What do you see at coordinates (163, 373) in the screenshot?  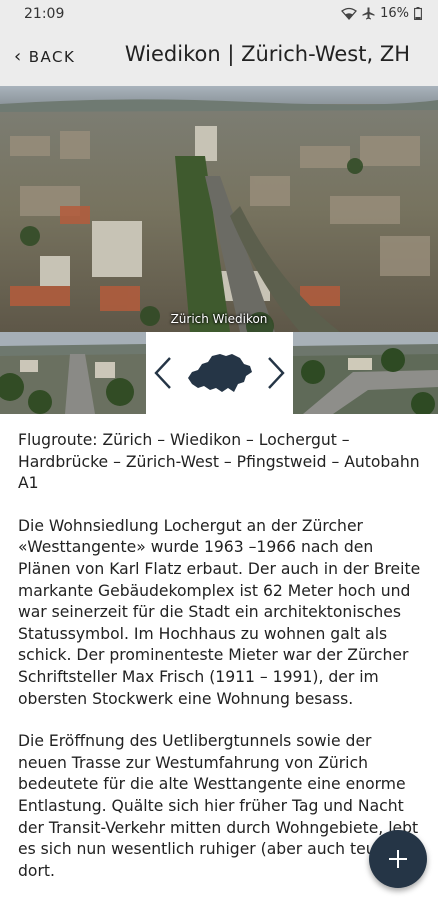 I see `chevron-left-icon` at bounding box center [163, 373].